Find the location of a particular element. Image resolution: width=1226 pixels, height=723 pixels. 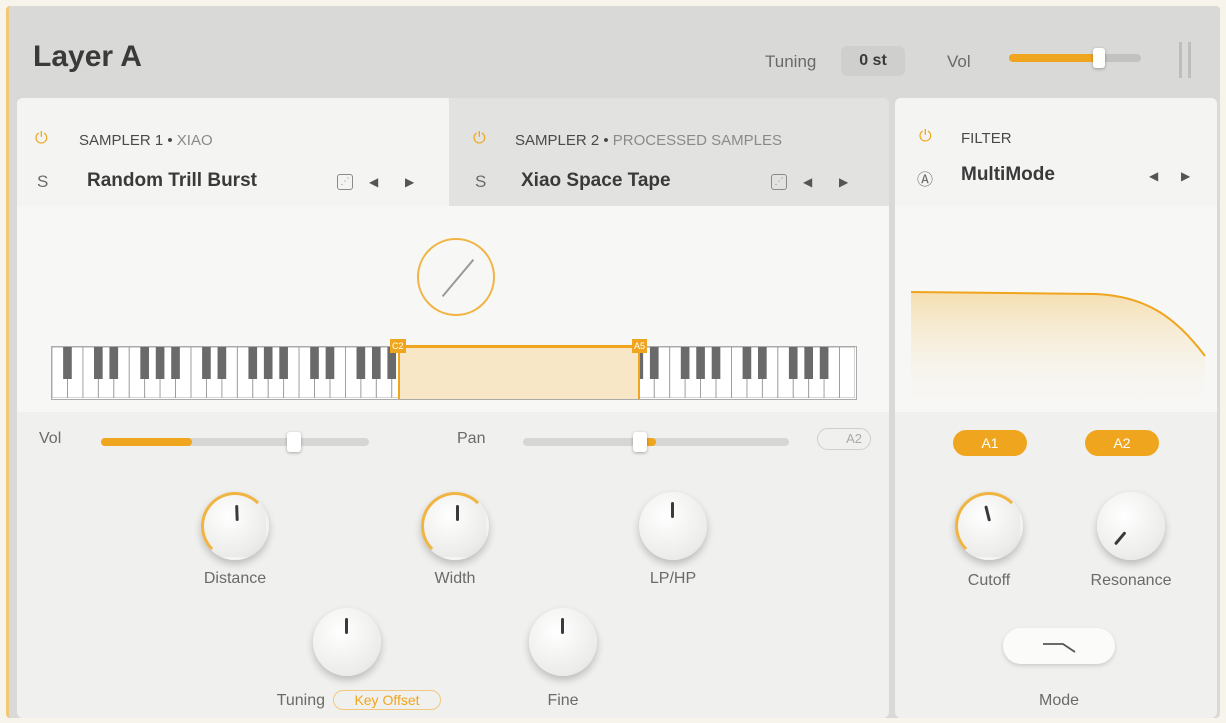

a2-toggle: A2 is located at coordinates (844, 439).